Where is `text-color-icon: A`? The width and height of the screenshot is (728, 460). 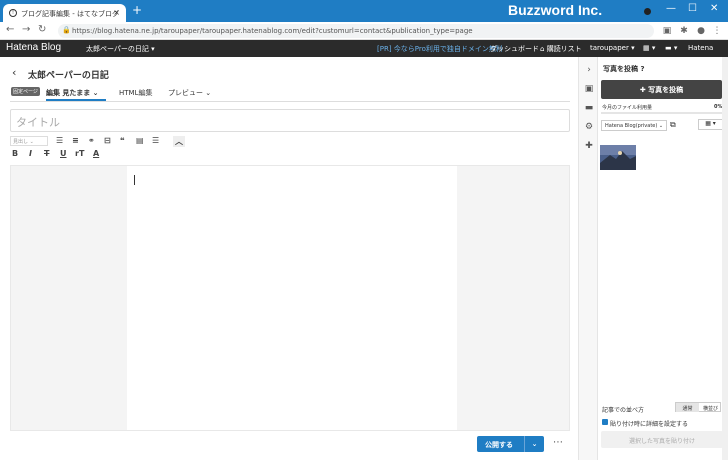
text-color-icon: A is located at coordinates (96, 153).